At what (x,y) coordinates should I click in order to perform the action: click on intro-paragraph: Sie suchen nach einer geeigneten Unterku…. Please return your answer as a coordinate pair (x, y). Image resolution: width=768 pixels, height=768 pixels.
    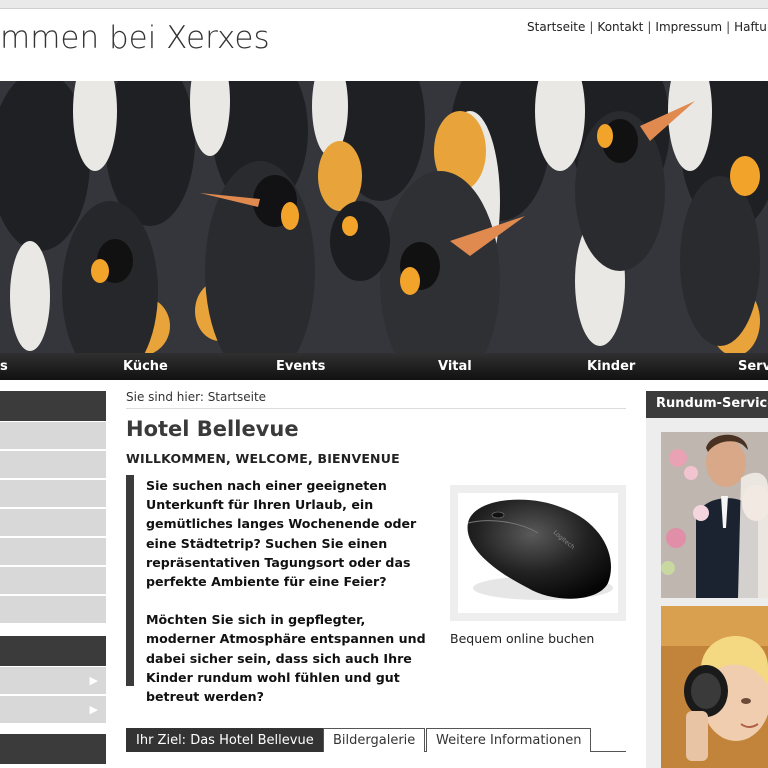
    Looking at the image, I should click on (281, 534).